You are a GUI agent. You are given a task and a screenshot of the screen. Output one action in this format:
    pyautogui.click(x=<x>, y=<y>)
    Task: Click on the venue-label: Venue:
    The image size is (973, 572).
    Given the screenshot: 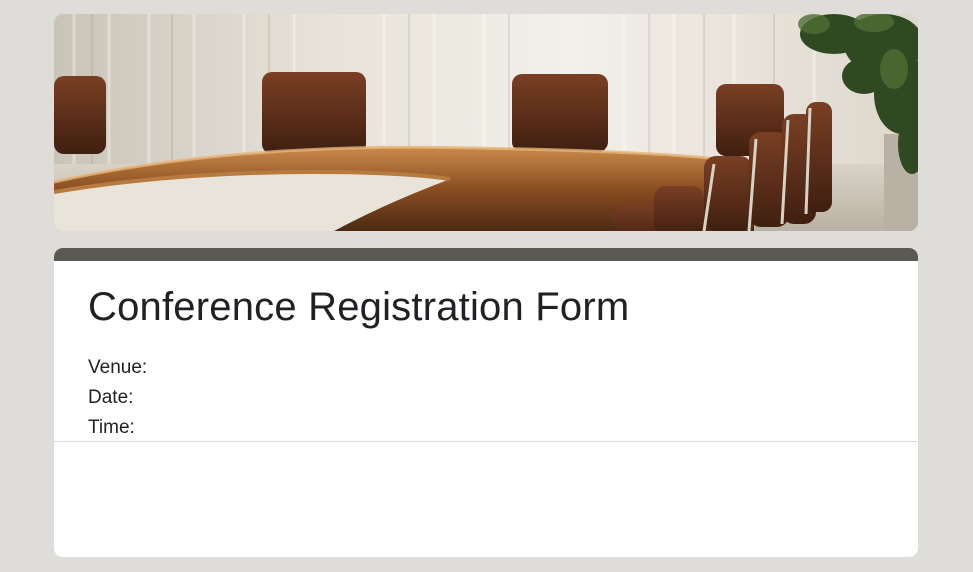 What is the action you would take?
    pyautogui.click(x=118, y=367)
    